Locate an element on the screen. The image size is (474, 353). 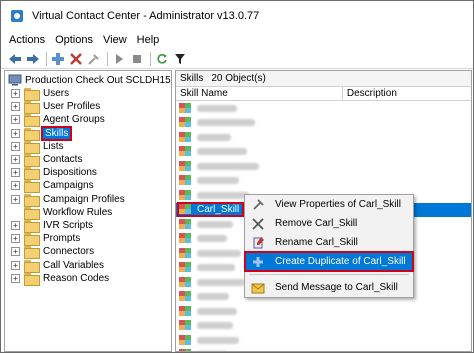
tree-item-contacts: + Contacts is located at coordinates (88, 160).